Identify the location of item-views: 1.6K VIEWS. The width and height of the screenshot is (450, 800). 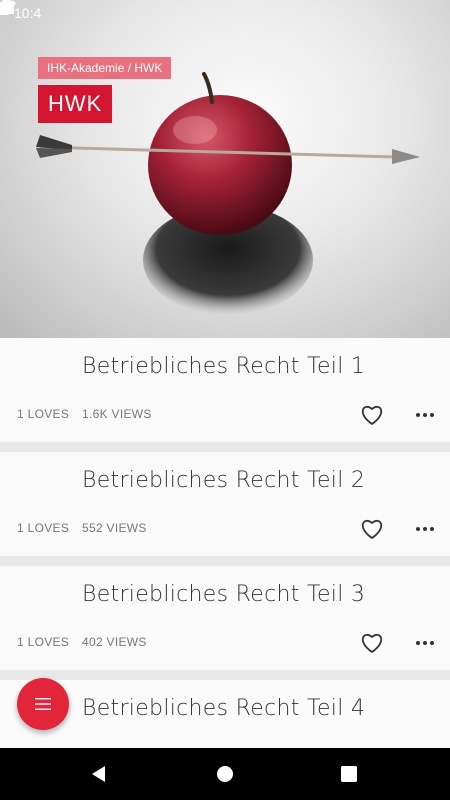
(117, 414).